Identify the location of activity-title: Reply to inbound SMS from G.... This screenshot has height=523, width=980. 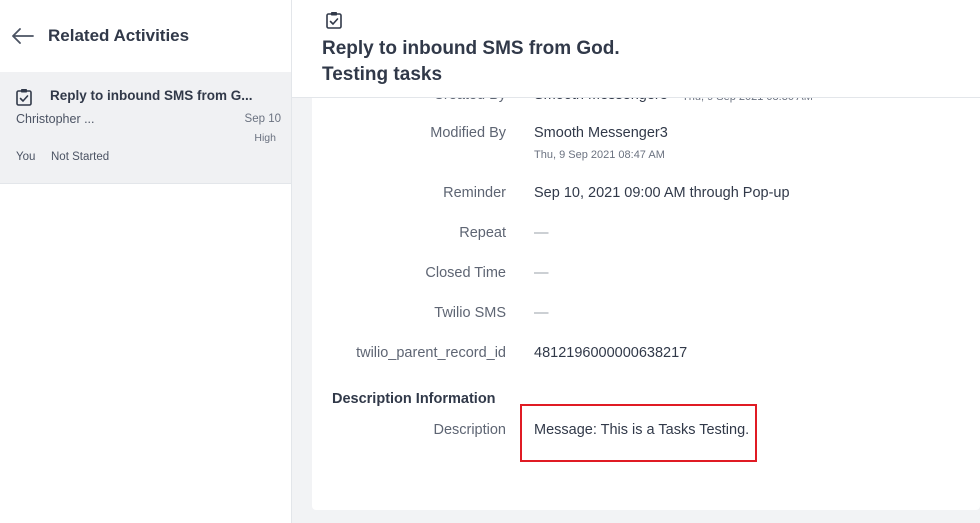
(151, 95).